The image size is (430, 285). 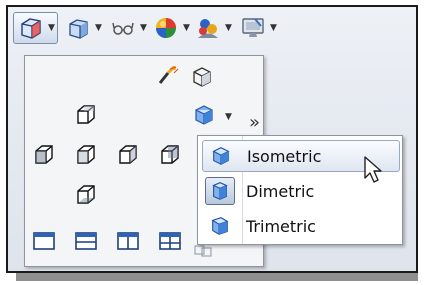 What do you see at coordinates (86, 195) in the screenshot?
I see `bottom-view-icon` at bounding box center [86, 195].